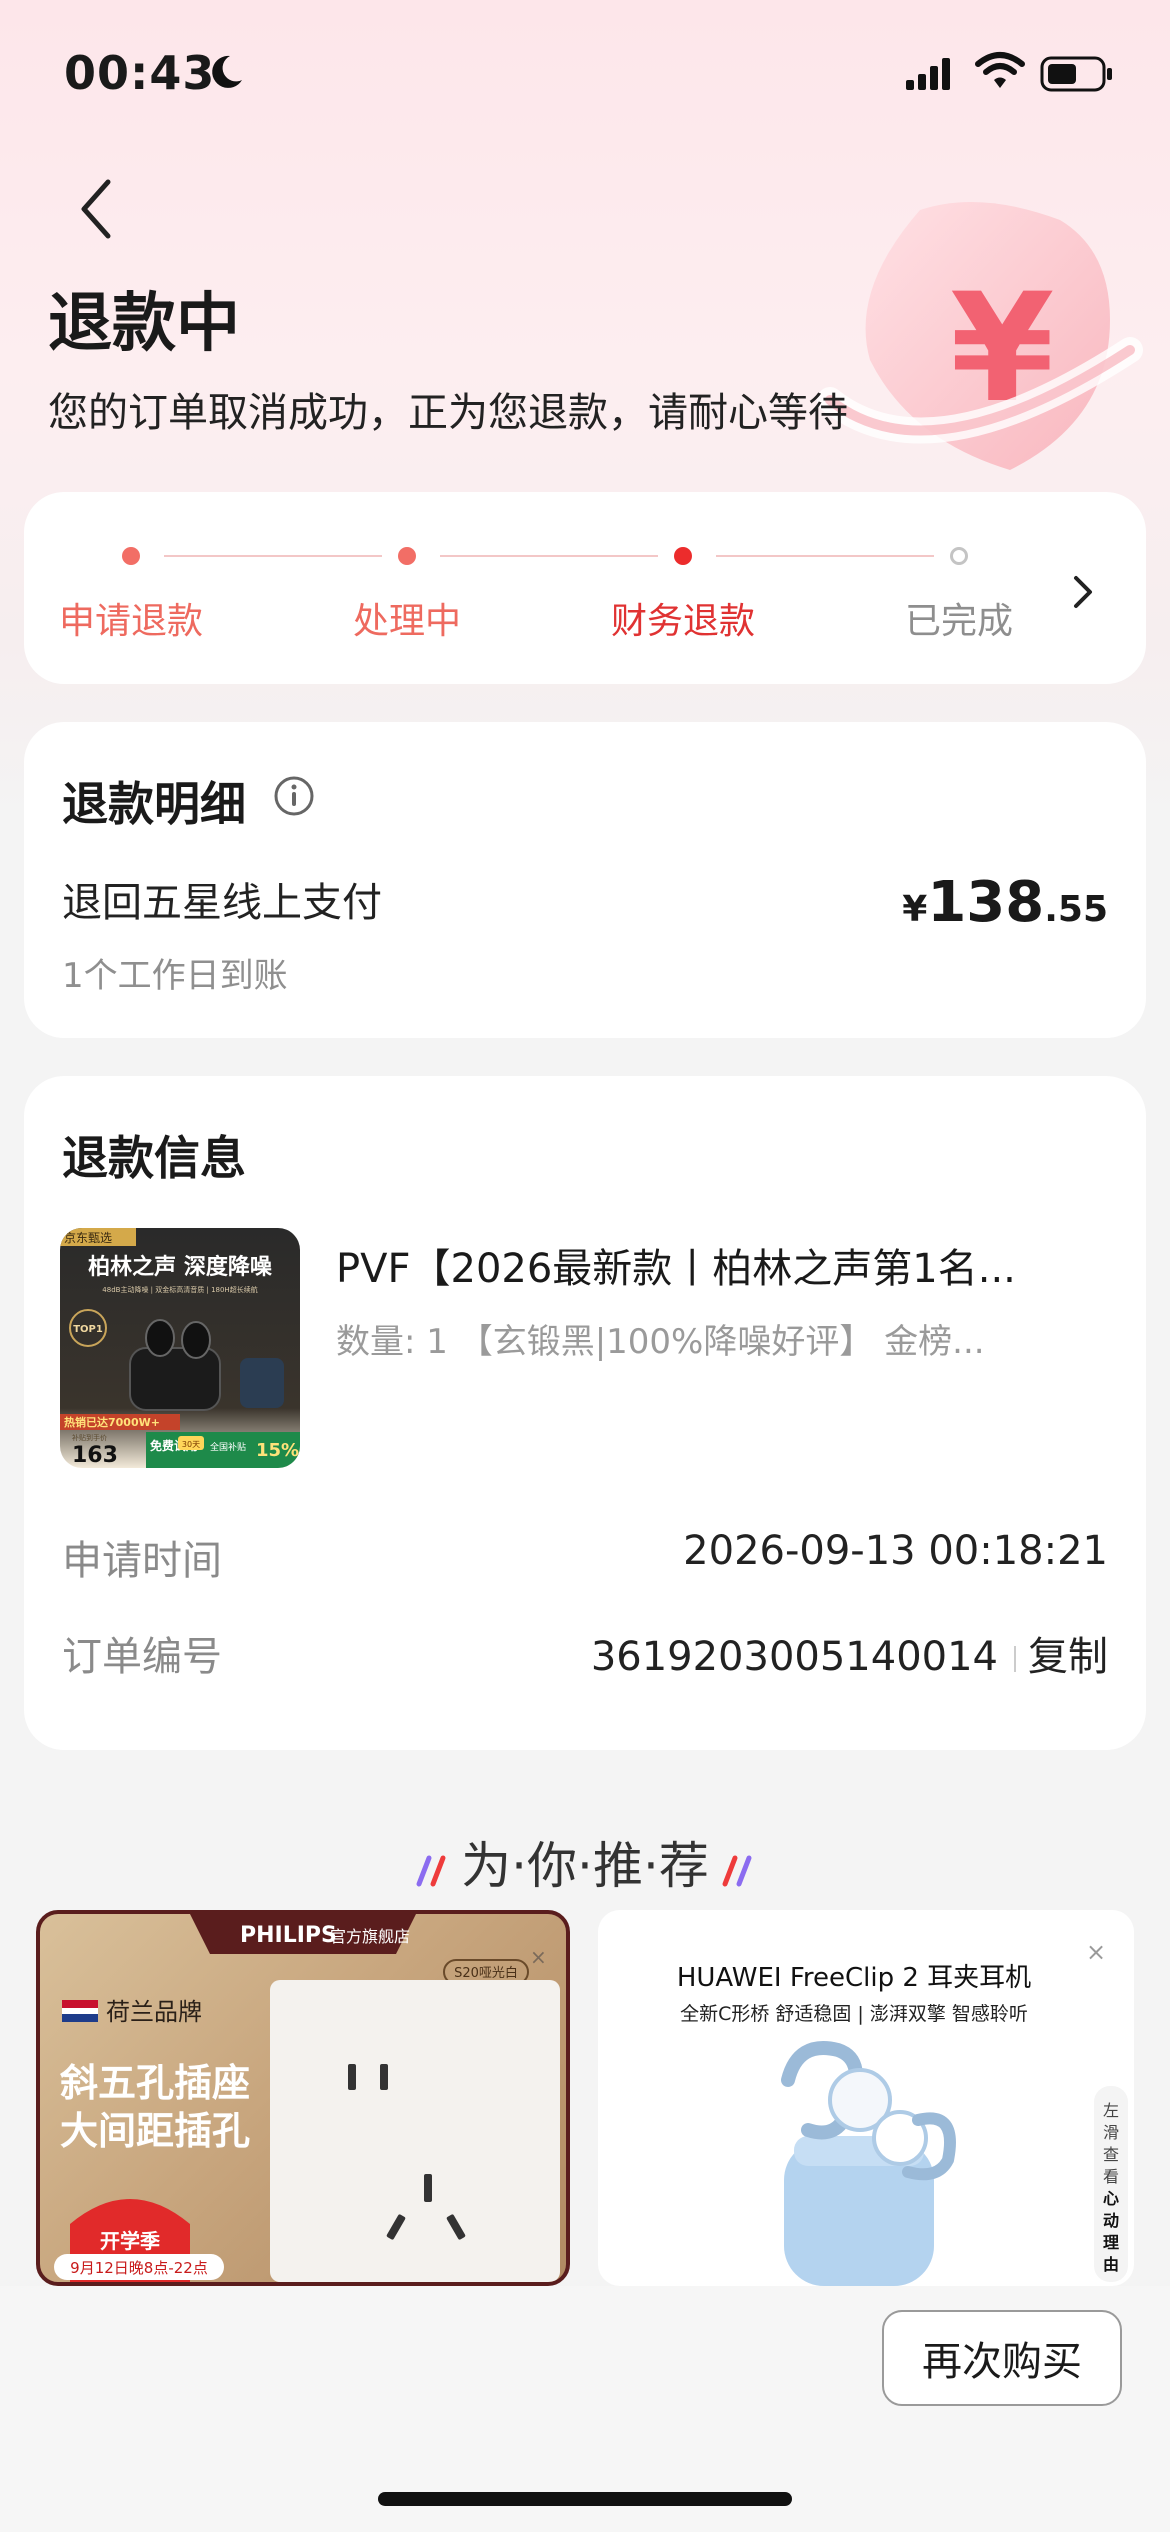 The image size is (1170, 2532). What do you see at coordinates (1002, 2358) in the screenshot?
I see `buy-again-button: 再次购买` at bounding box center [1002, 2358].